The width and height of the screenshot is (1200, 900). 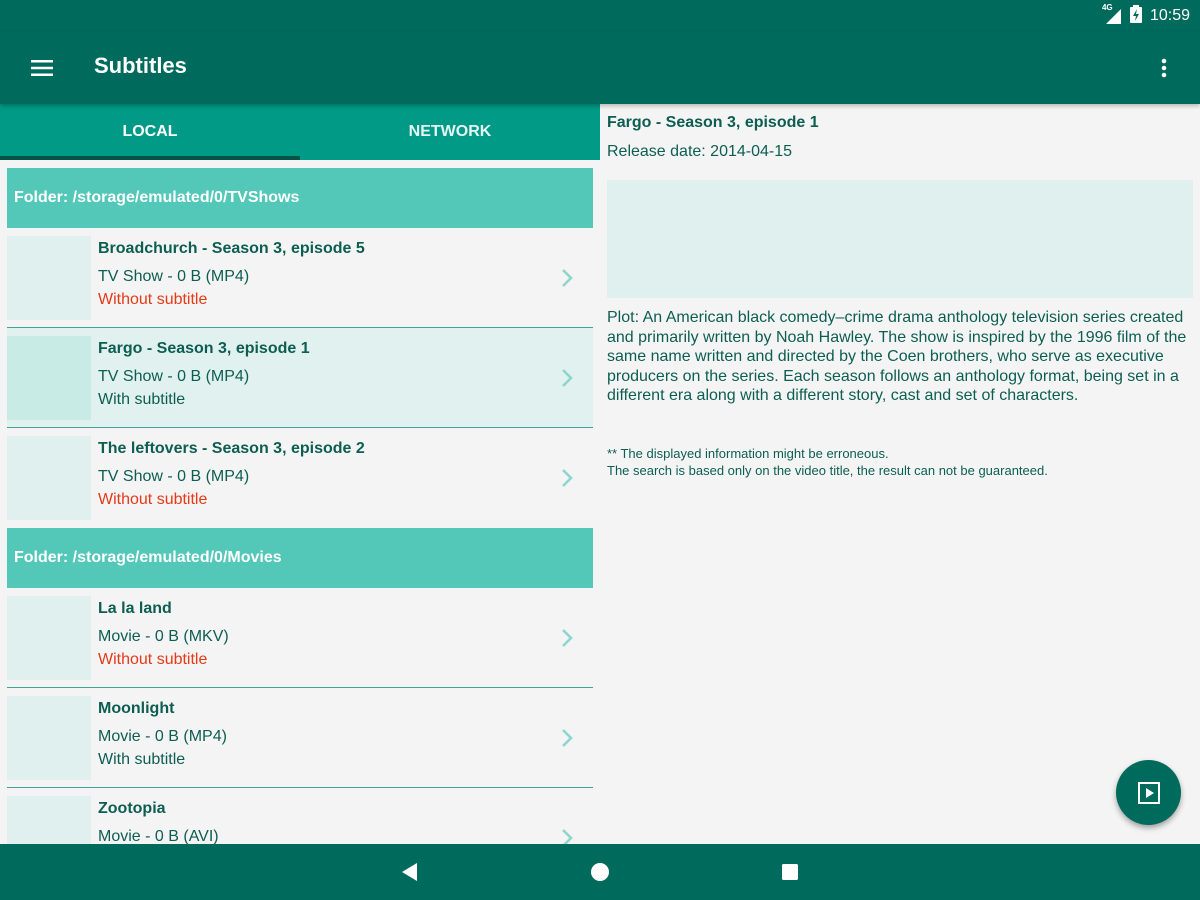 What do you see at coordinates (140, 65) in the screenshot?
I see `app-title: Subtitles` at bounding box center [140, 65].